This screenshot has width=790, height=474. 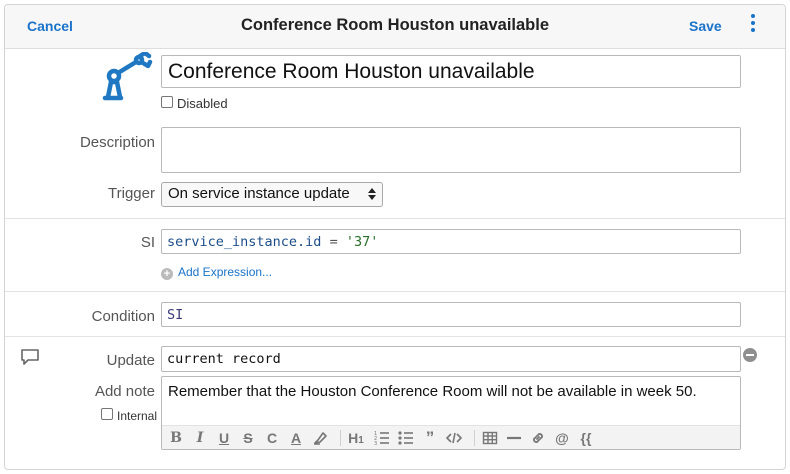 I want to click on si-expression-field: service_instance.id = '37', so click(x=451, y=241).